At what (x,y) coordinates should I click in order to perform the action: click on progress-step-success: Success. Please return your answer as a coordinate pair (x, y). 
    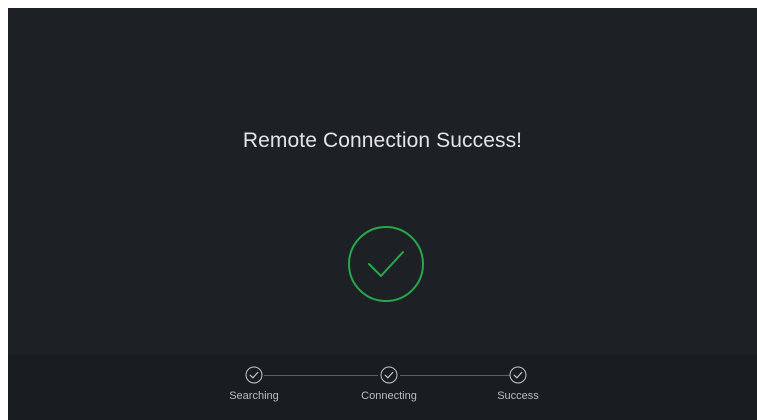
    Looking at the image, I should click on (518, 384).